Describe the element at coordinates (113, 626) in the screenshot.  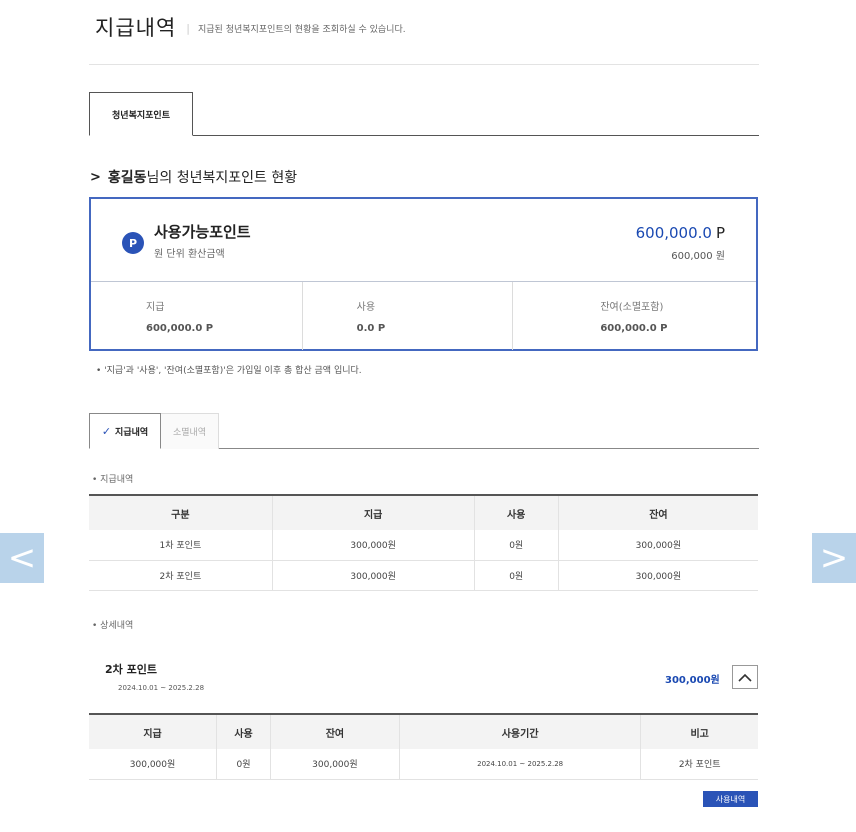
I see `detail-section-label: • 상세내역` at that location.